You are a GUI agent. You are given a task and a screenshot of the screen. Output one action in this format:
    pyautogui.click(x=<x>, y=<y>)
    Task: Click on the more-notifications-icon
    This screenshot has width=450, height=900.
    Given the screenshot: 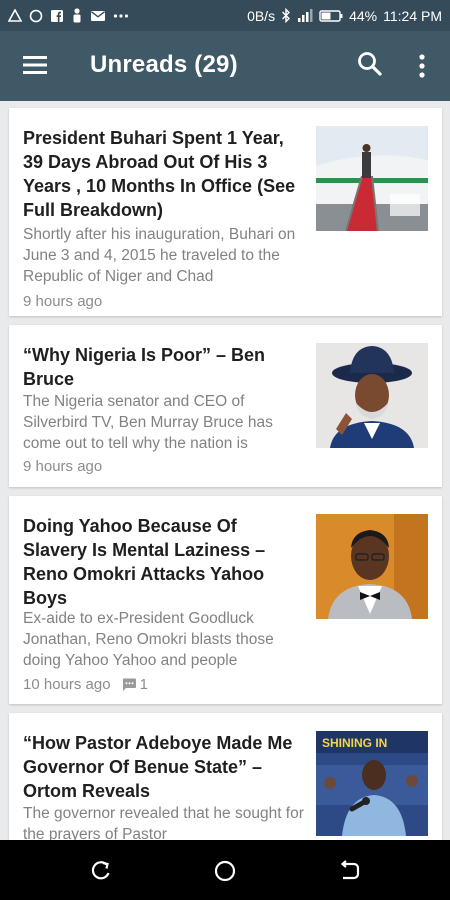 What is the action you would take?
    pyautogui.click(x=121, y=16)
    